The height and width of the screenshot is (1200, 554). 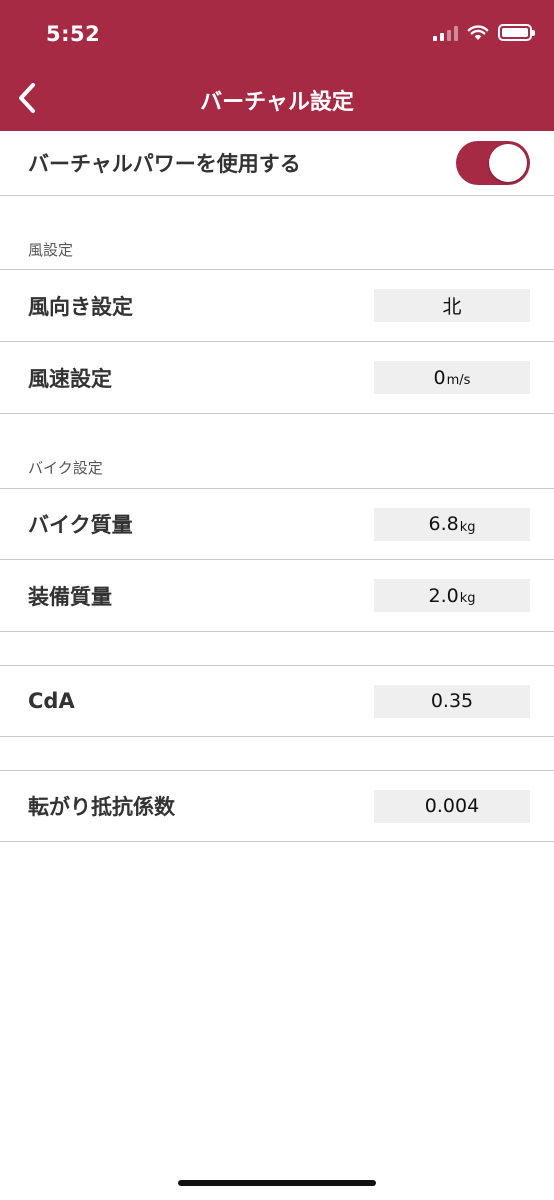 I want to click on battery-icon, so click(x=516, y=32).